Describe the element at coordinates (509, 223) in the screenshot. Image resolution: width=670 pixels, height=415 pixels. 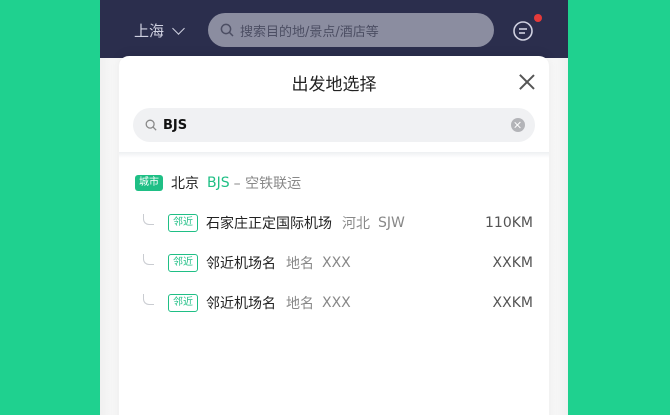
I see `airport-distance: 110KM` at that location.